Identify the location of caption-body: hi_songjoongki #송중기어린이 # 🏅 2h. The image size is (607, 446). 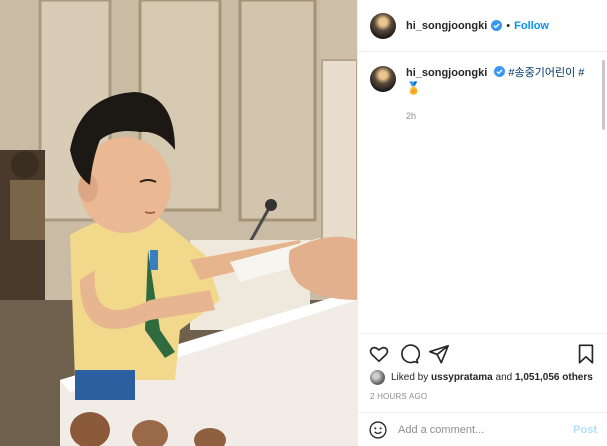
(496, 95).